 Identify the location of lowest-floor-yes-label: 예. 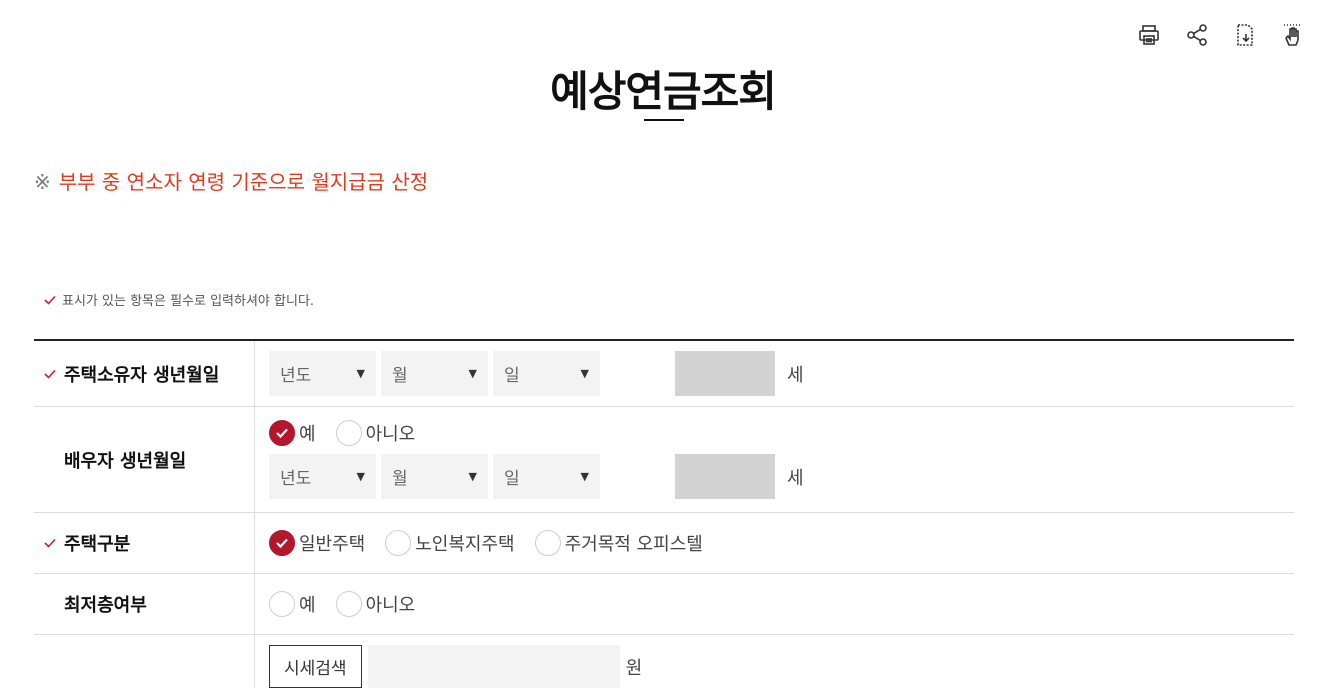
(307, 605).